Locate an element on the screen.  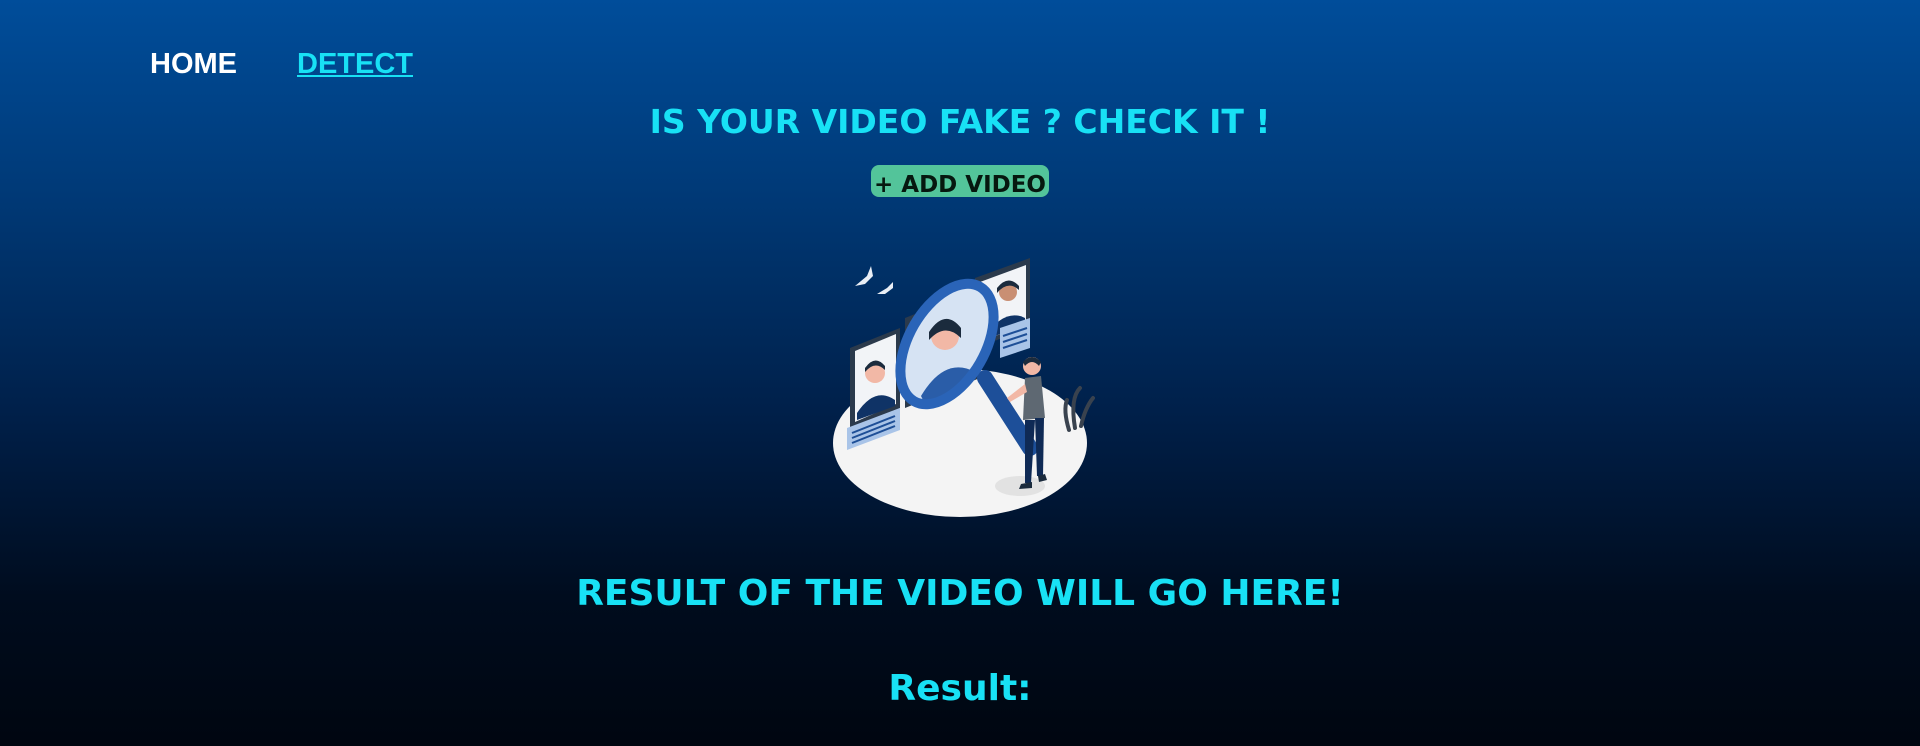
birds-icon is located at coordinates (874, 280).